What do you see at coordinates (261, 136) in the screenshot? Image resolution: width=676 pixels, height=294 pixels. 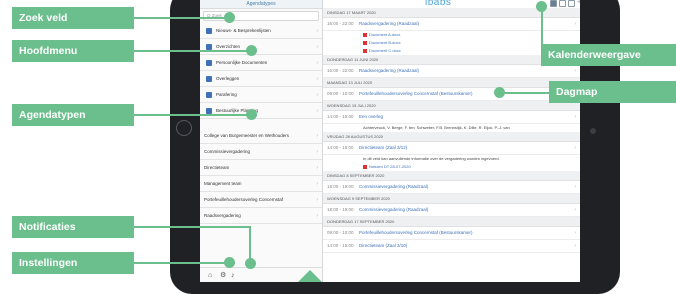 I see `agenda-type-item: College van Burgemeester en Wethouders ›` at bounding box center [261, 136].